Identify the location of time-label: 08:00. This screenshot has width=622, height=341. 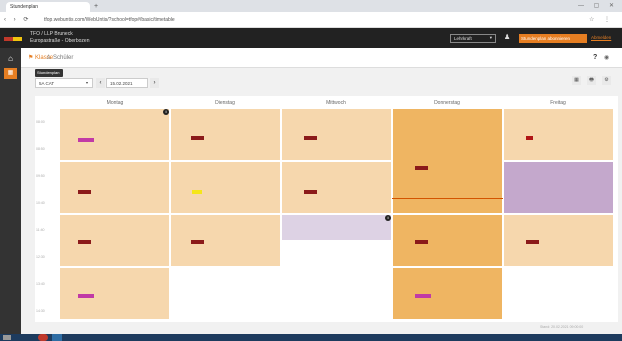
(40, 122).